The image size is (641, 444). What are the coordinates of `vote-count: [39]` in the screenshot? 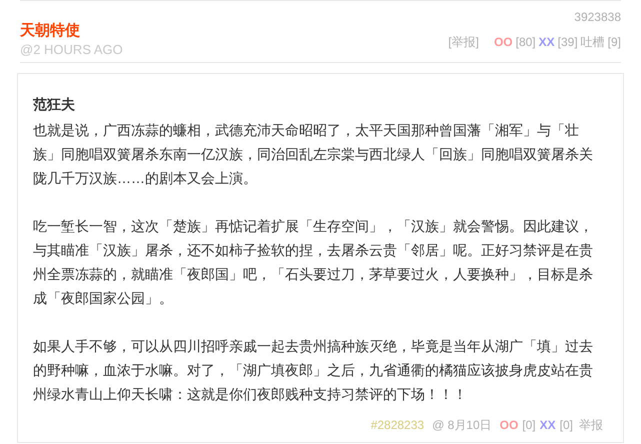 It's located at (568, 42).